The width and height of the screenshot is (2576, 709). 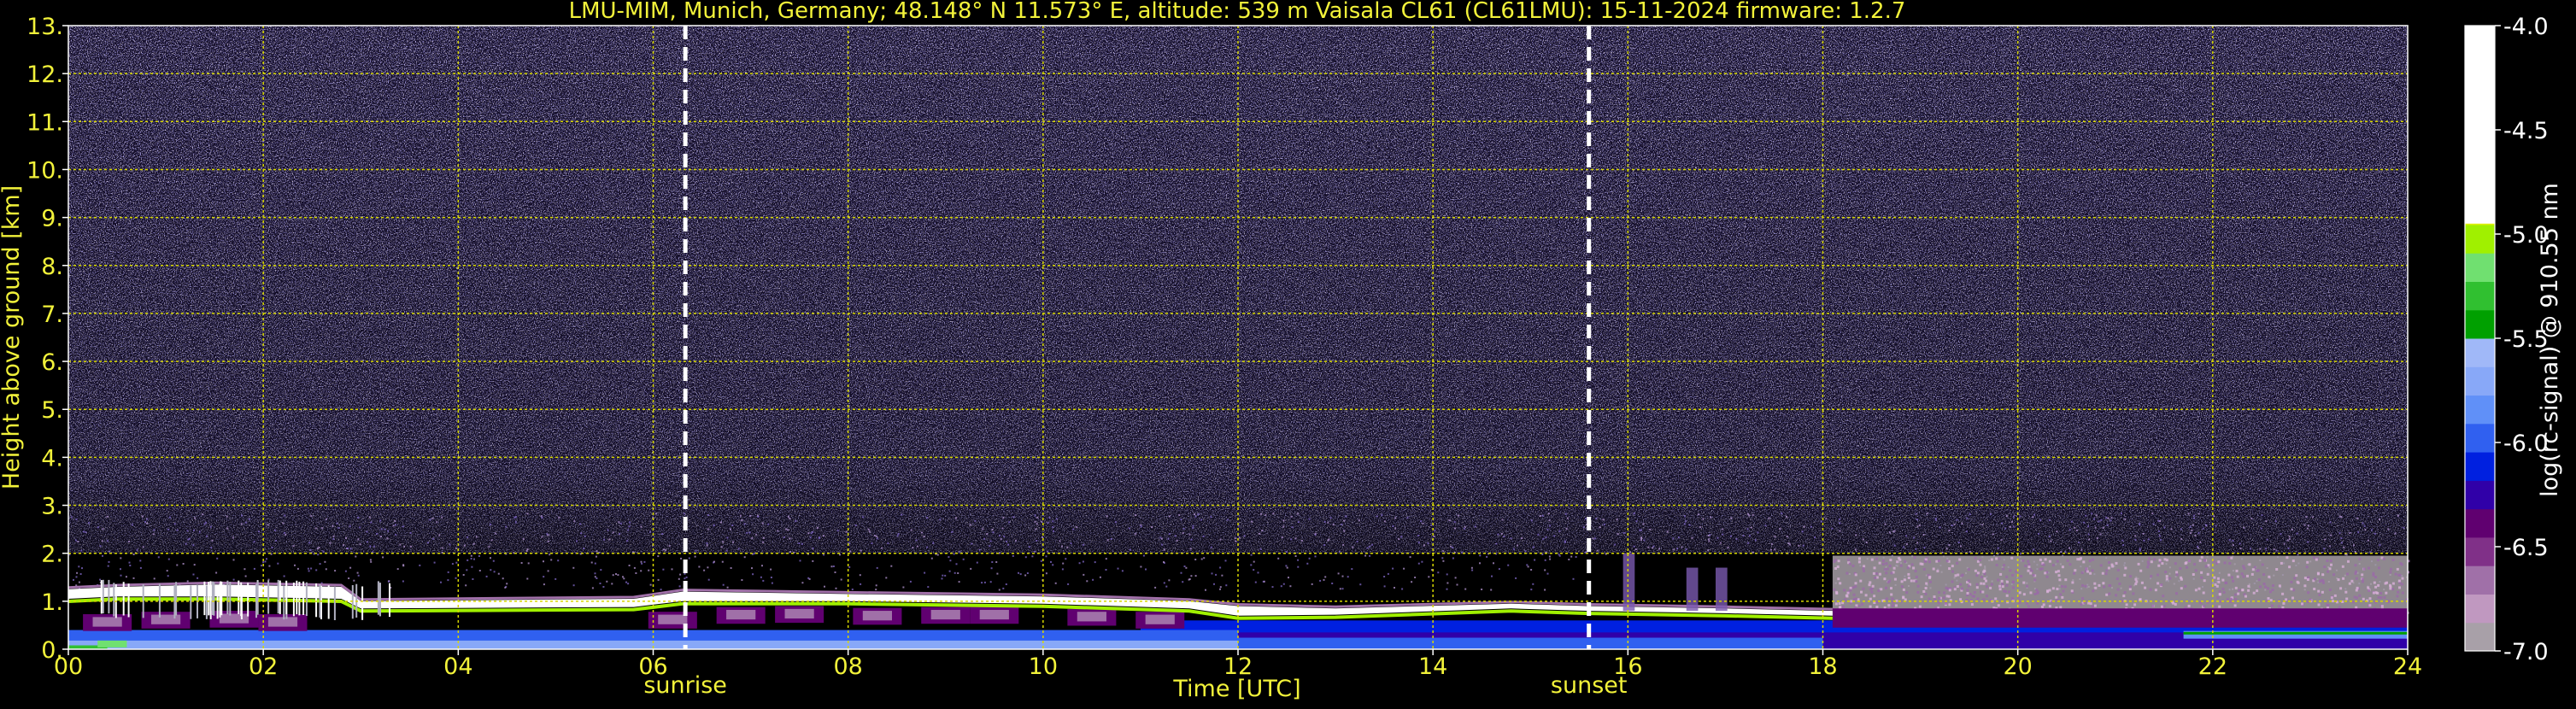 What do you see at coordinates (652, 666) in the screenshot?
I see `x-tick-label: 06` at bounding box center [652, 666].